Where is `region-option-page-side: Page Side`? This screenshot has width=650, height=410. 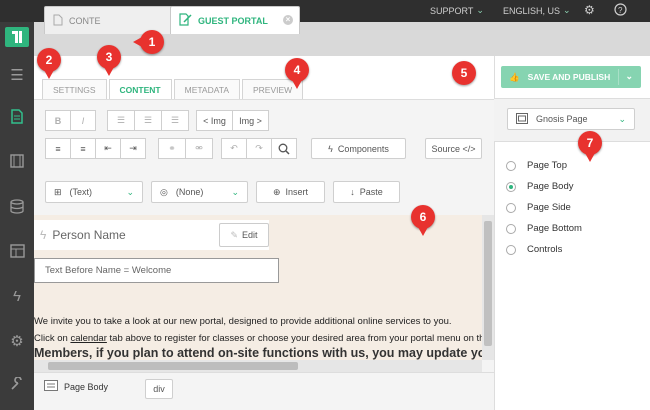
region-option-page-side: Page Side is located at coordinates (538, 207).